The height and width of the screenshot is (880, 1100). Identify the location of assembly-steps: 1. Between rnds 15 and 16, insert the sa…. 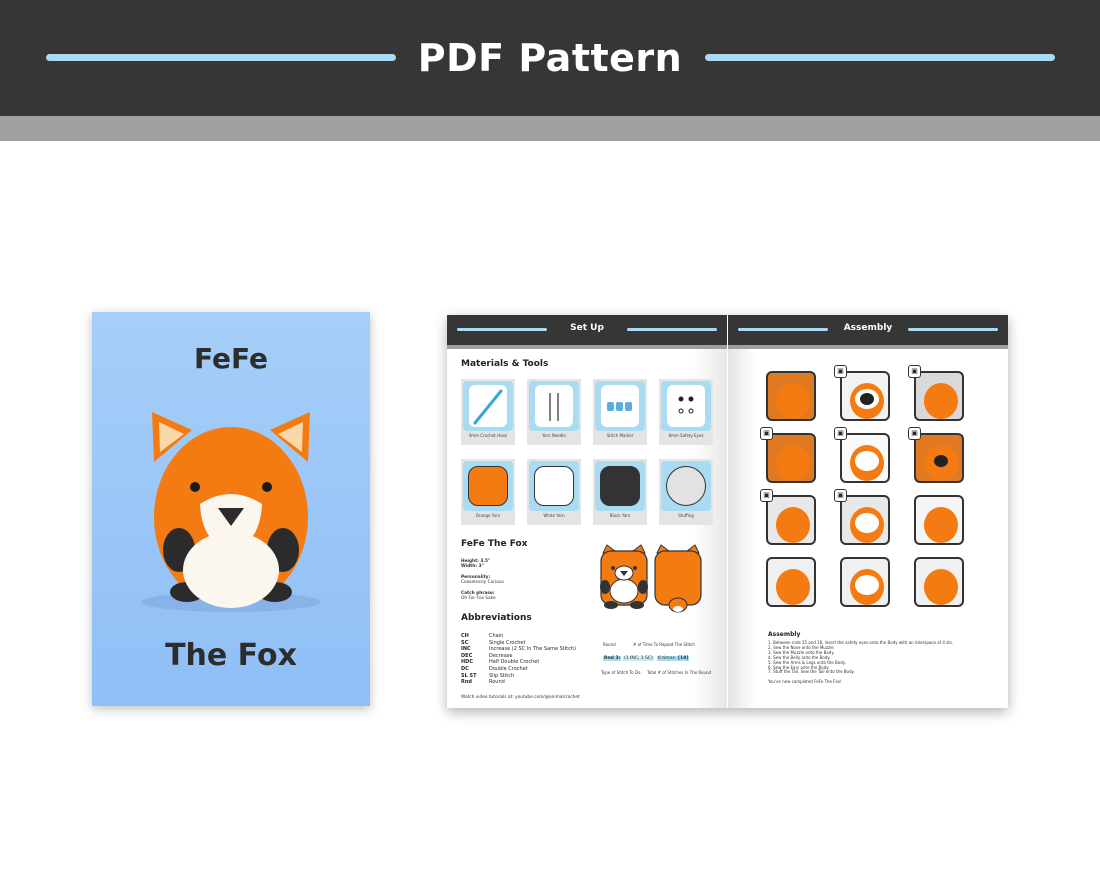
(885, 657).